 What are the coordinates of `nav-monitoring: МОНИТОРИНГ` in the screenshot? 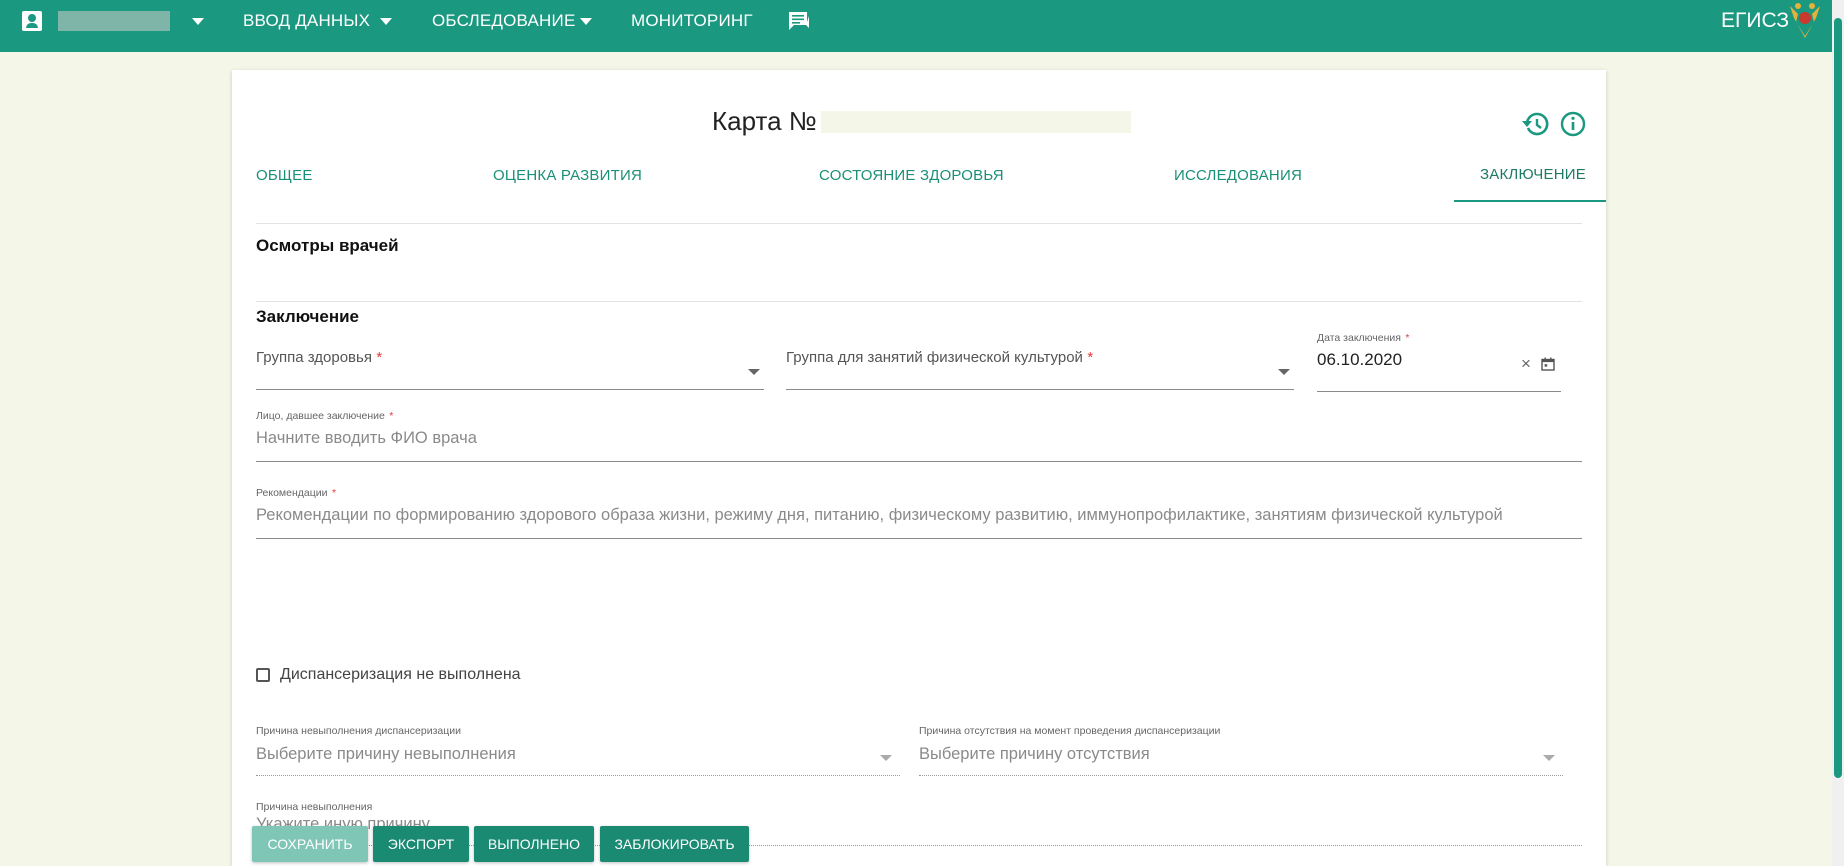 It's located at (692, 21).